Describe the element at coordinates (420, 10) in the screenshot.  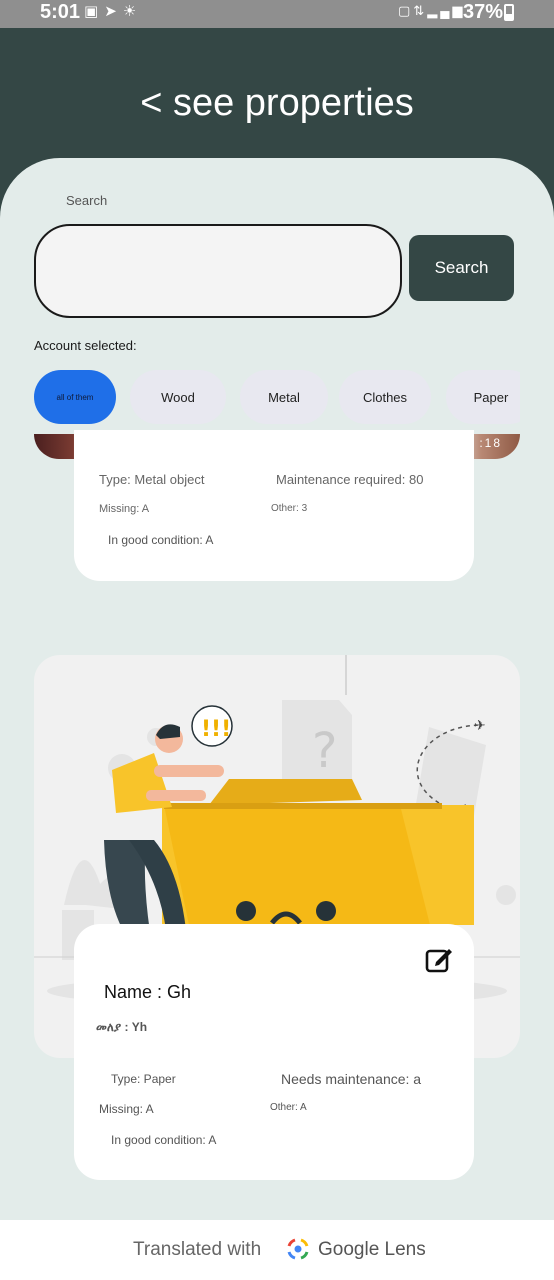
I see `data-icon: ⇅` at that location.